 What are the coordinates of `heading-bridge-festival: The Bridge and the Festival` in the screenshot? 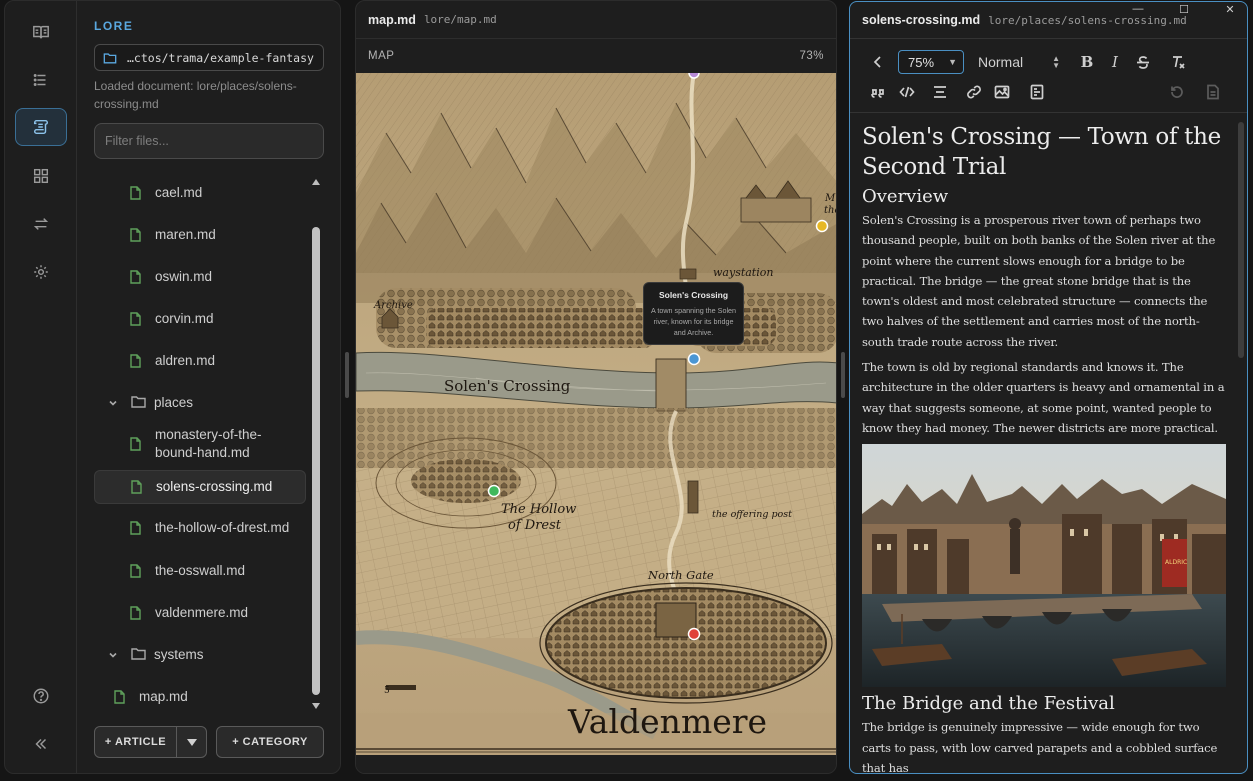 It's located at (988, 704).